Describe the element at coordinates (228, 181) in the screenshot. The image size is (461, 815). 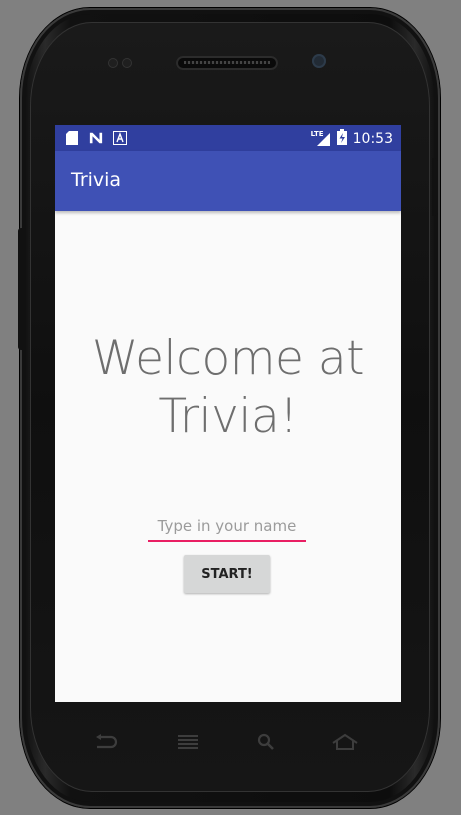
I see `app-bar: Trivia` at that location.